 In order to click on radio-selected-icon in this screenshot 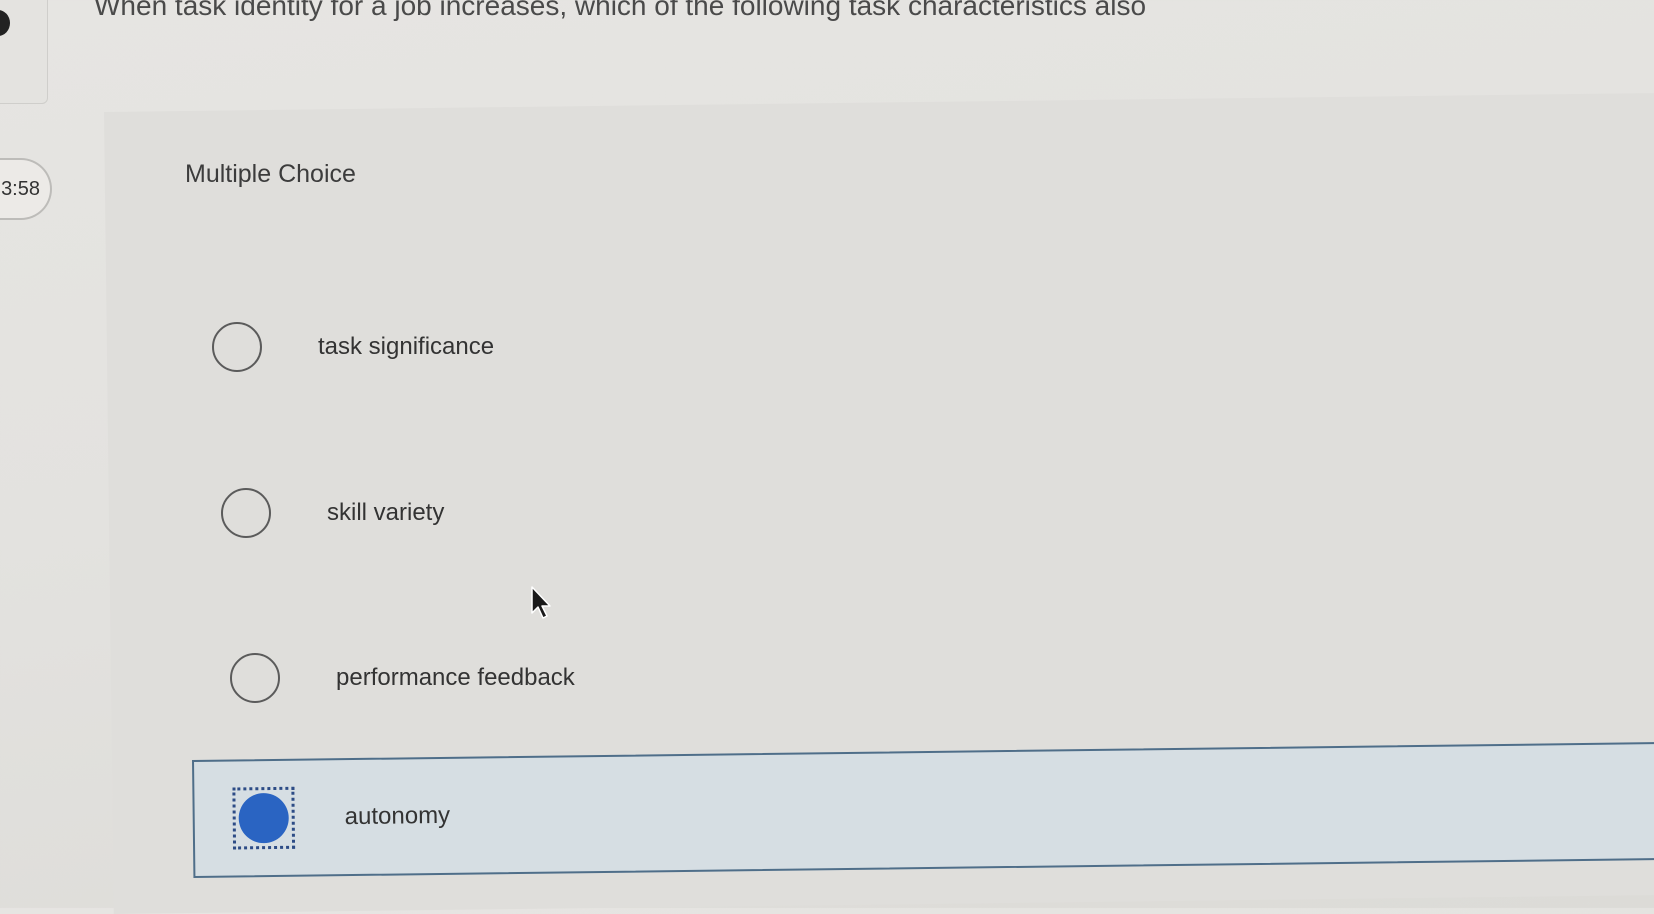, I will do `click(264, 818)`.